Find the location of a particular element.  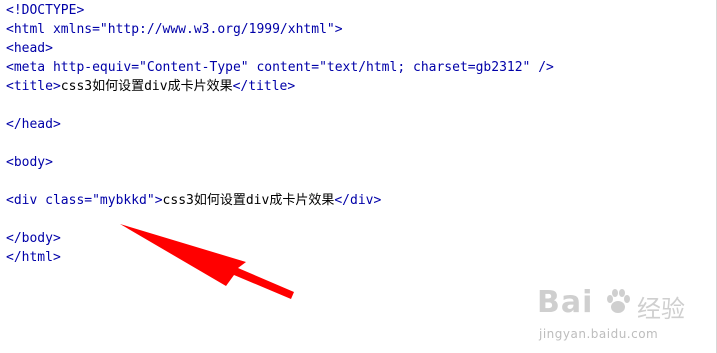

watermark-logo-suffix: 经验 is located at coordinates (661, 309).